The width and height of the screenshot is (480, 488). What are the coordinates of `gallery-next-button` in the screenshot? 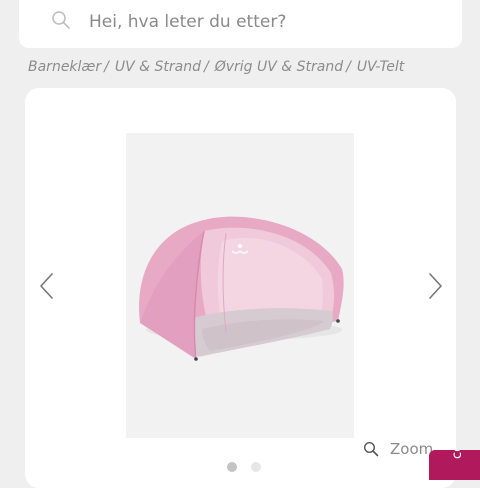 It's located at (435, 286).